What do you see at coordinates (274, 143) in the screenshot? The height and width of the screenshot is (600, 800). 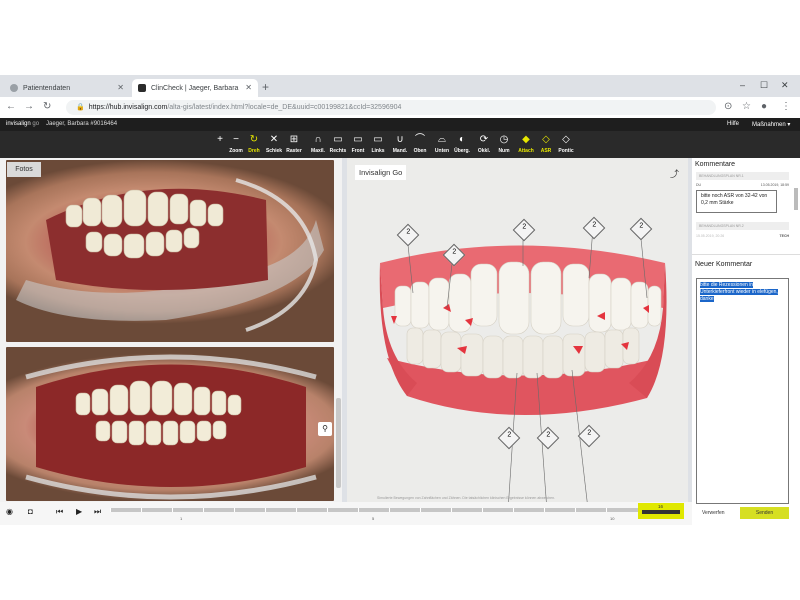 I see `tool-schiek-button: ✕ Schiek` at bounding box center [274, 143].